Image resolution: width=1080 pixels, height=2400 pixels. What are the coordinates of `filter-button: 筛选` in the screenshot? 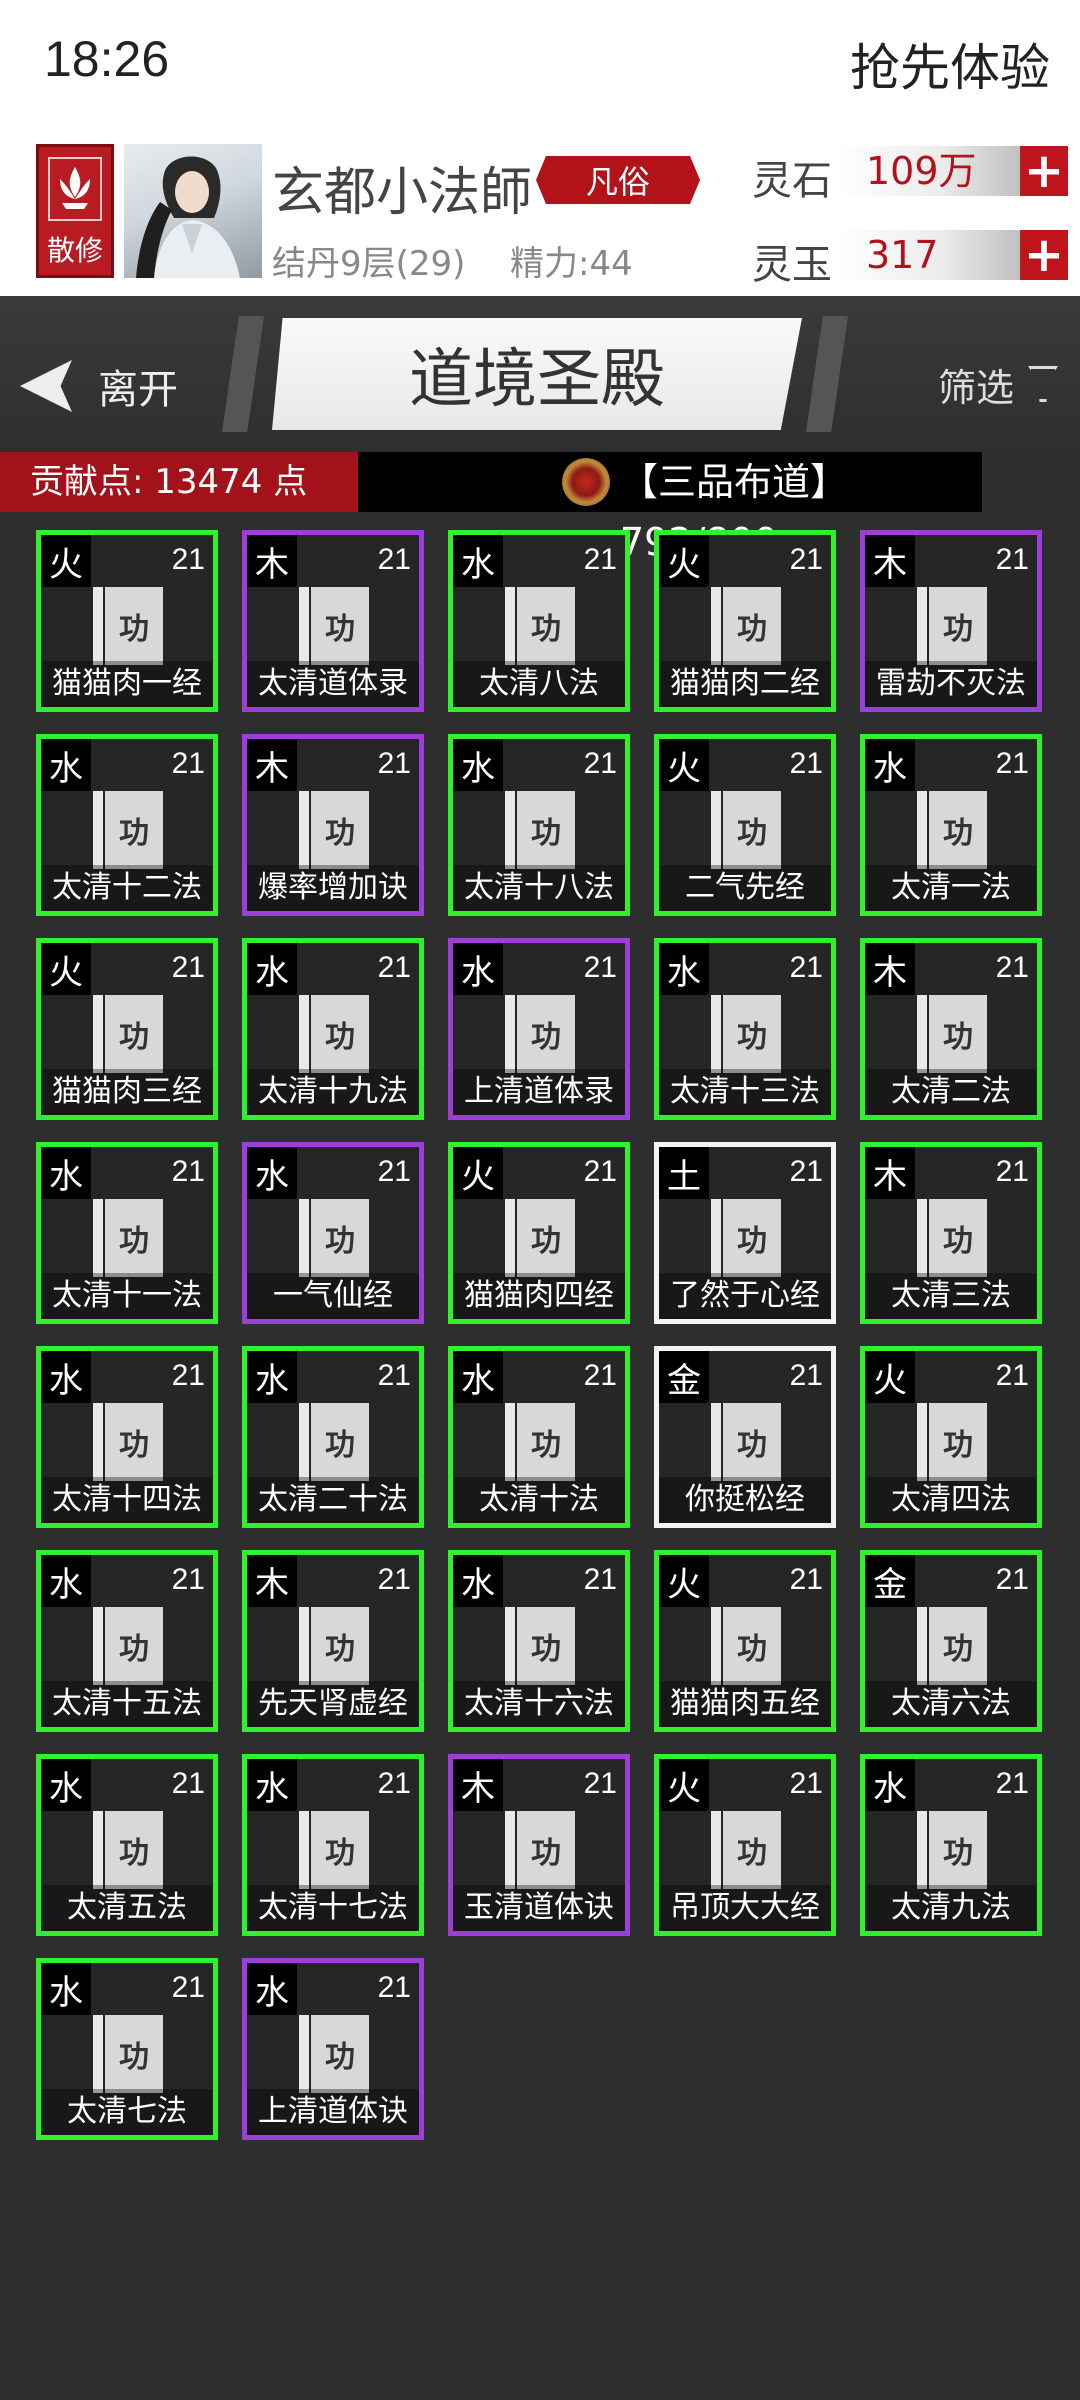 It's located at (998, 384).